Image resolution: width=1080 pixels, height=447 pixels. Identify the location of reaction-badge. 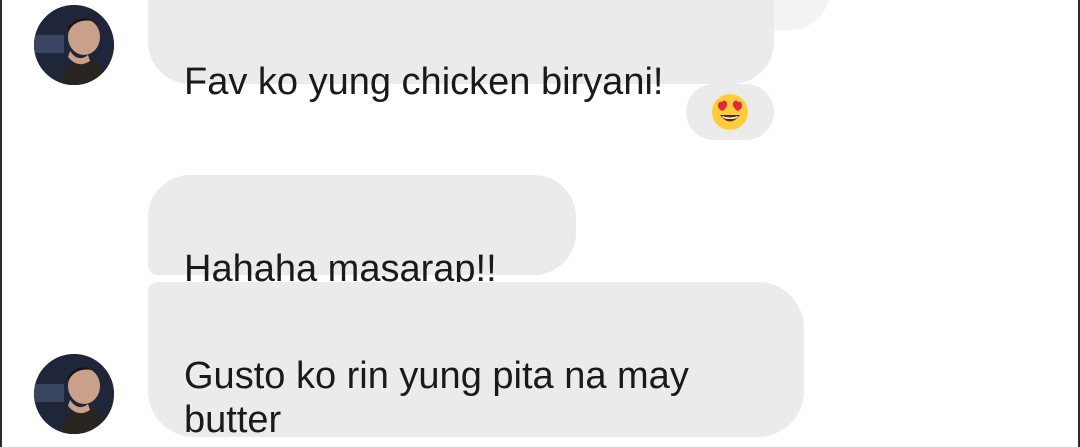
(730, 112).